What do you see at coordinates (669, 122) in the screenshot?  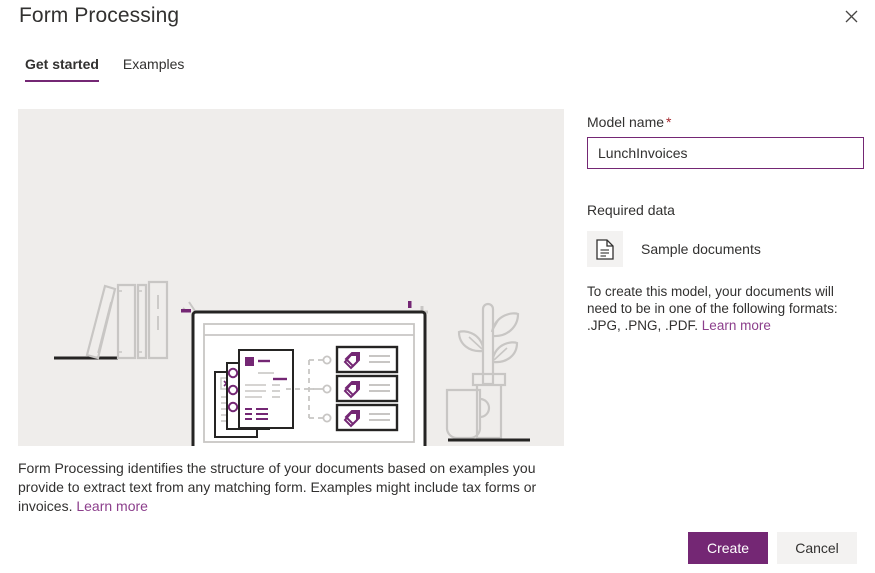 I see `required-marker: *` at bounding box center [669, 122].